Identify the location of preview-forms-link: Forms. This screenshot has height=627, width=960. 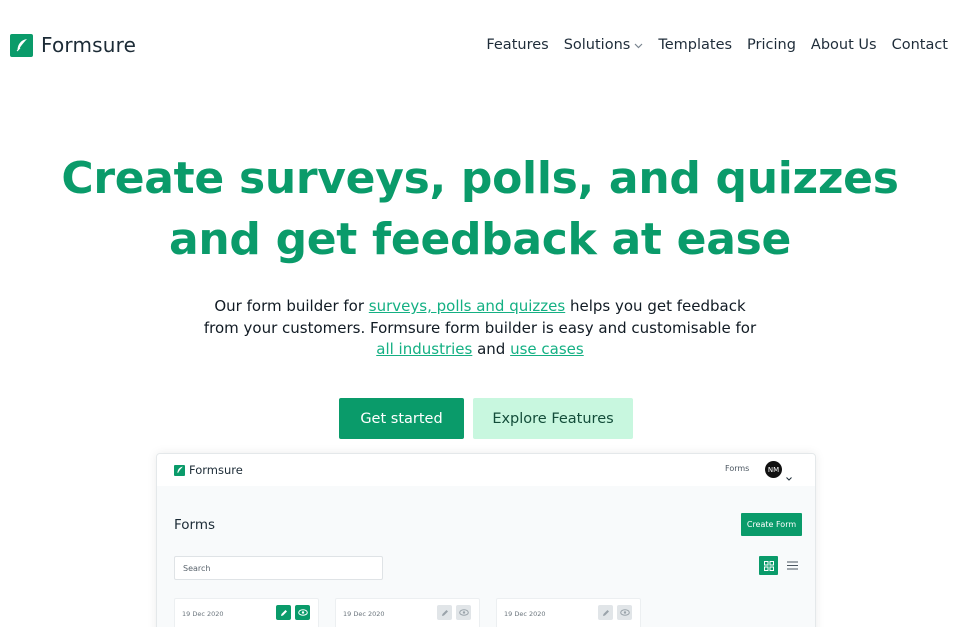
(737, 468).